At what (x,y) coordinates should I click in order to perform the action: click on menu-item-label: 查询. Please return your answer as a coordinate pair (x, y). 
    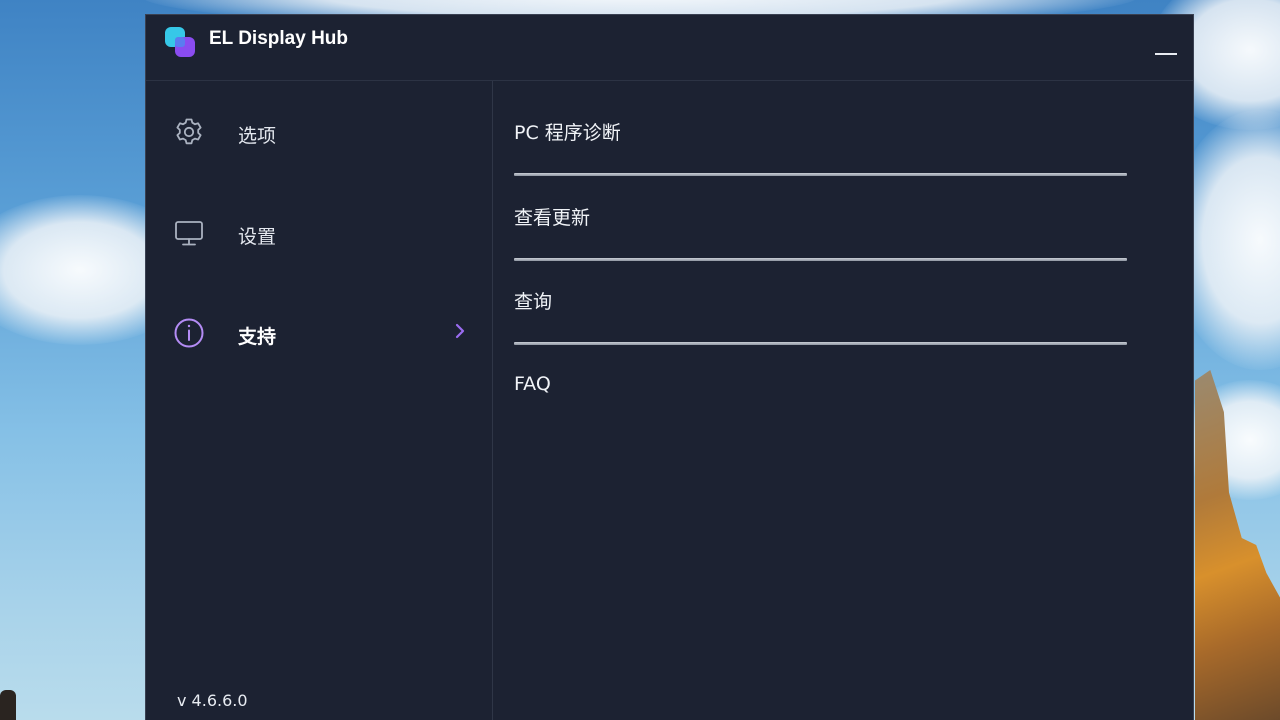
    Looking at the image, I should click on (533, 302).